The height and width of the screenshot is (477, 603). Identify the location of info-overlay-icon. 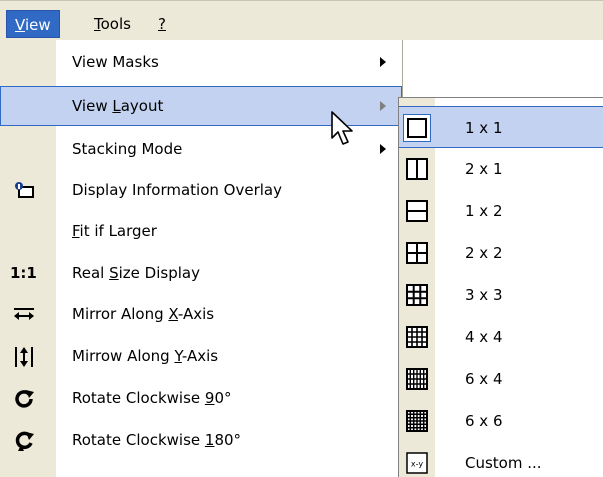
(24, 190).